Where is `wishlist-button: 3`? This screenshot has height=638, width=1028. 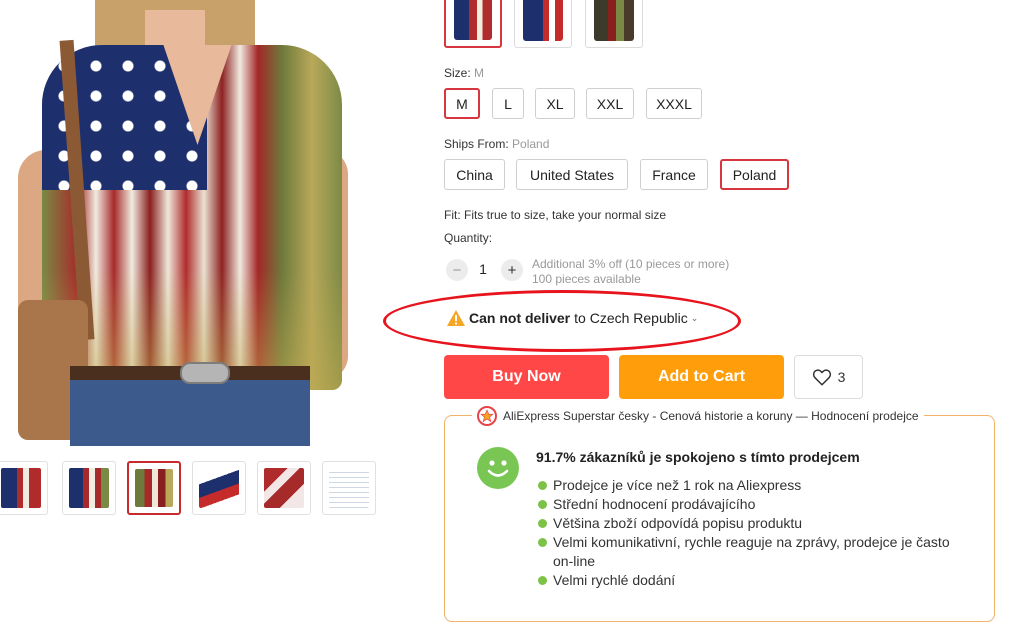 wishlist-button: 3 is located at coordinates (828, 377).